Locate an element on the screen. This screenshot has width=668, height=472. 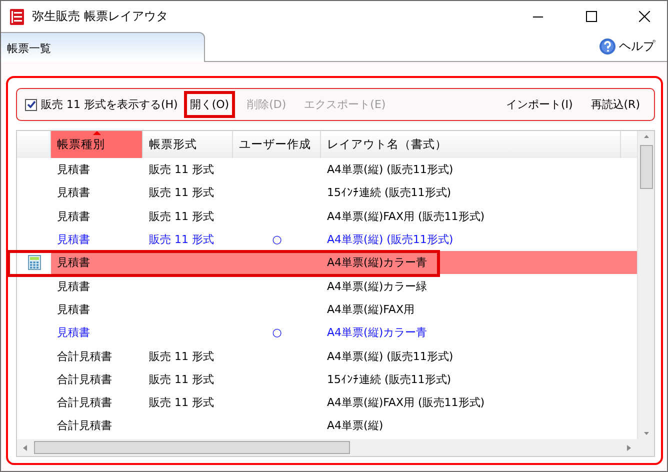
close-icon is located at coordinates (644, 16).